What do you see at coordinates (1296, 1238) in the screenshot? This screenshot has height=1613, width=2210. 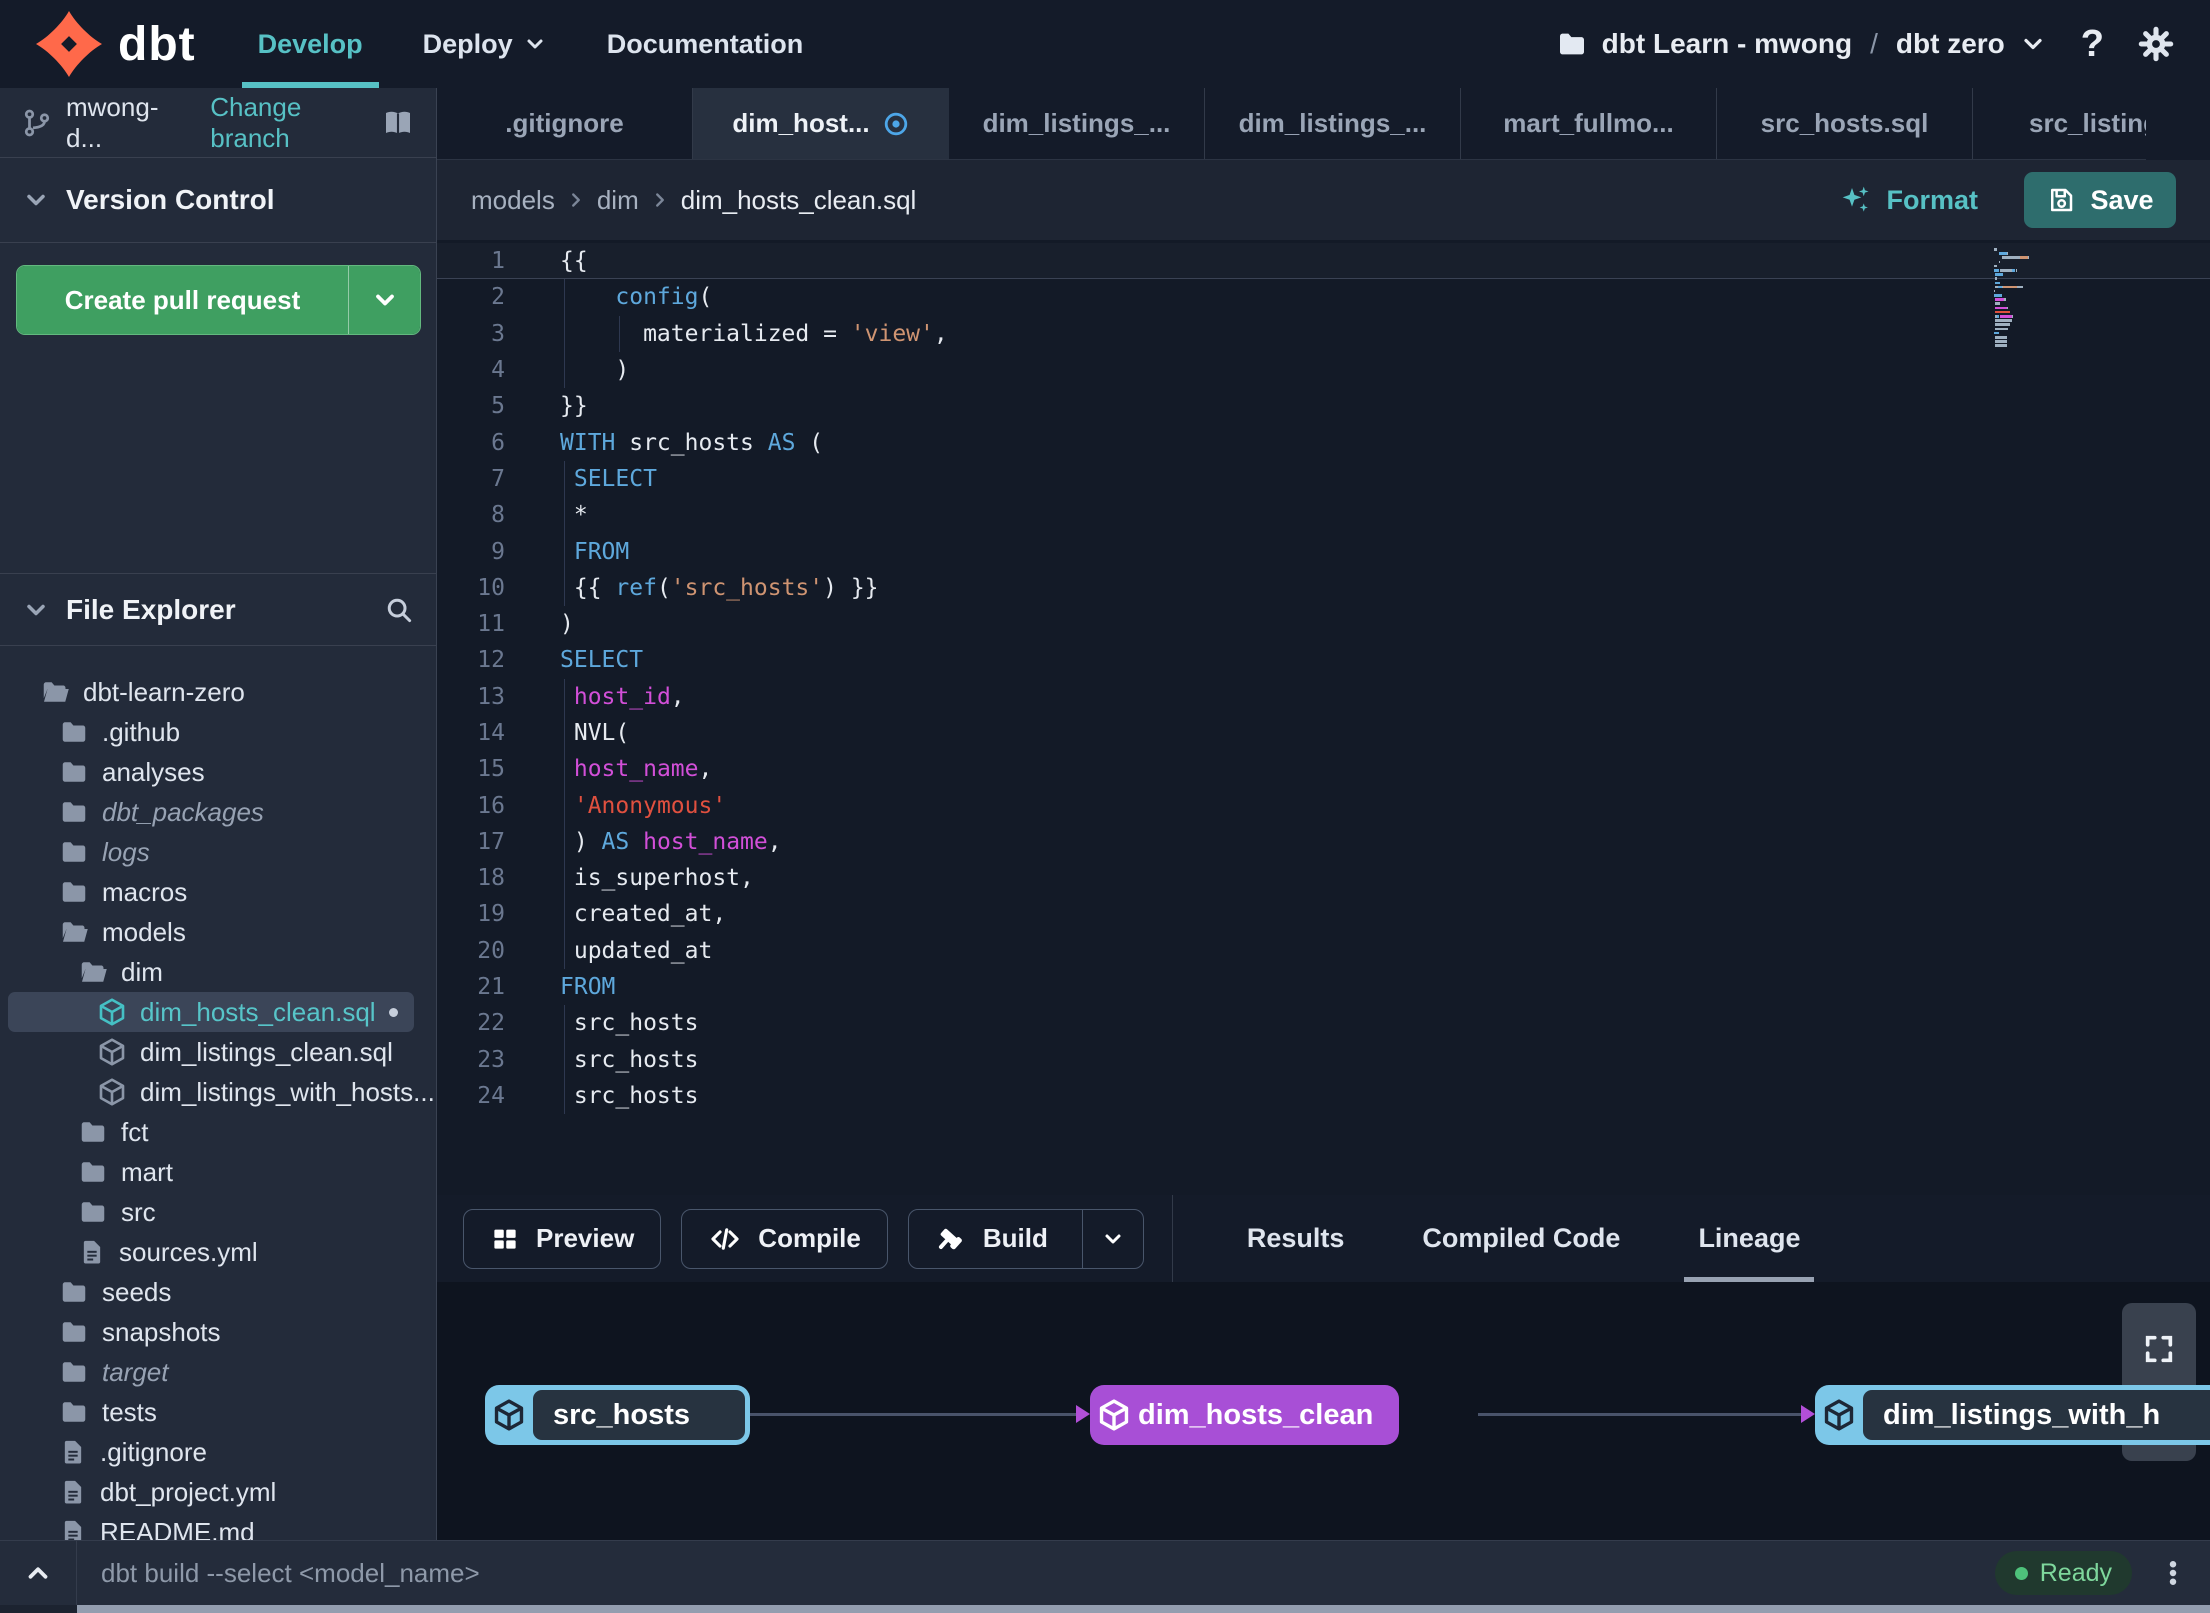 I see `panel-tab-results: Results` at bounding box center [1296, 1238].